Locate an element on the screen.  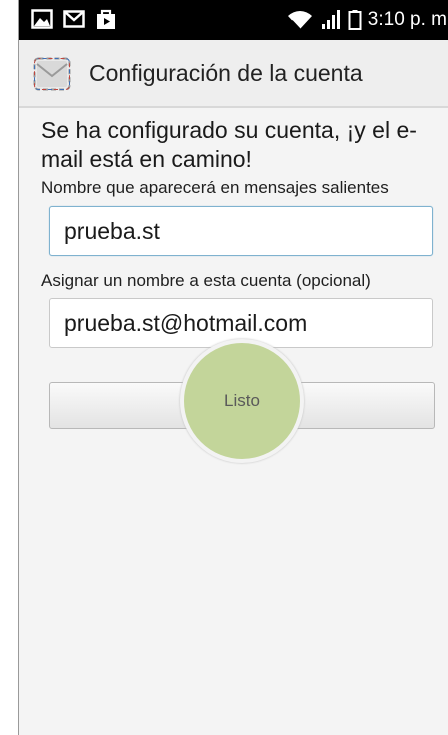
sender-name-value: prueba.st is located at coordinates (112, 230).